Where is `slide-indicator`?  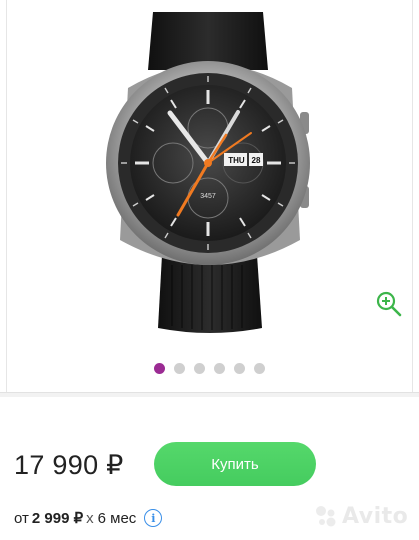
slide-indicator is located at coordinates (209, 368).